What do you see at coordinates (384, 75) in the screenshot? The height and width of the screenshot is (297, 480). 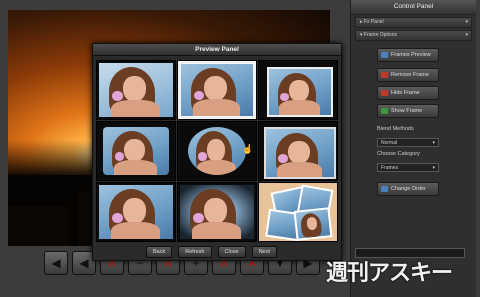 I see `remove-icon` at bounding box center [384, 75].